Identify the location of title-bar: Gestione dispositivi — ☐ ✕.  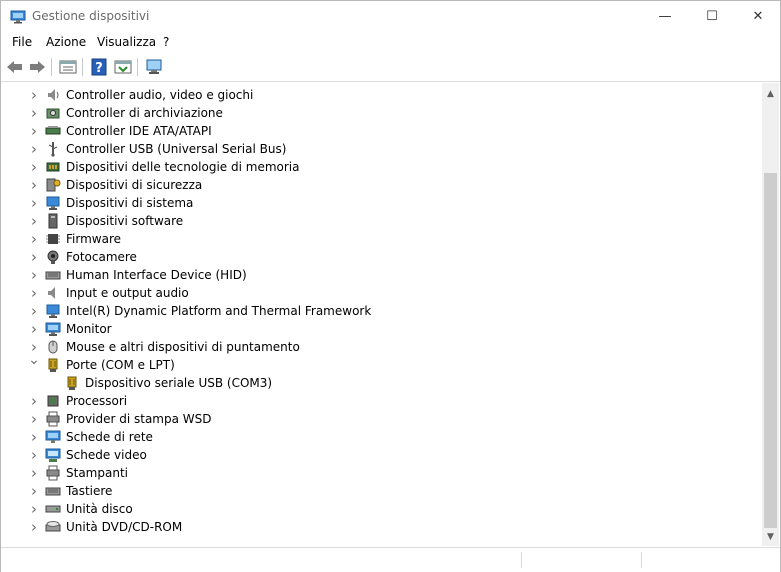
(390, 16).